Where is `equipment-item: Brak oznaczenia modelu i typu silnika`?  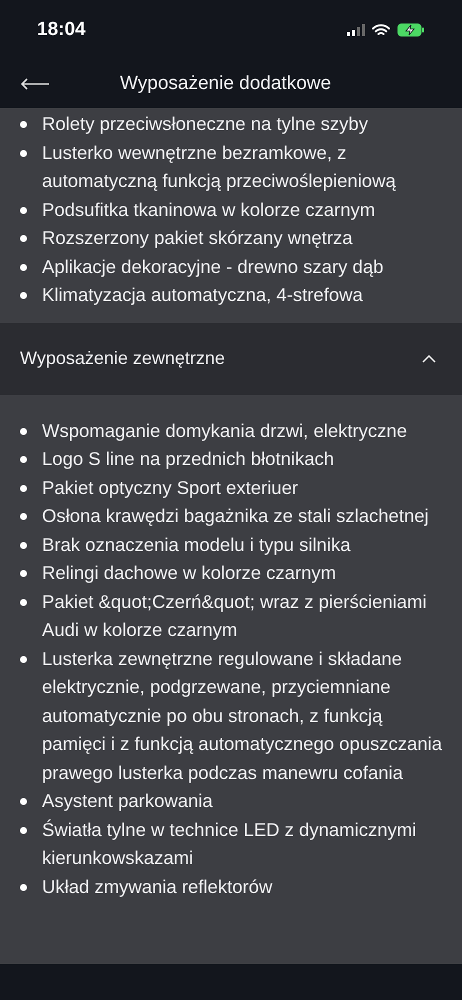
equipment-item: Brak oznaczenia modelu i typu silnika is located at coordinates (196, 544).